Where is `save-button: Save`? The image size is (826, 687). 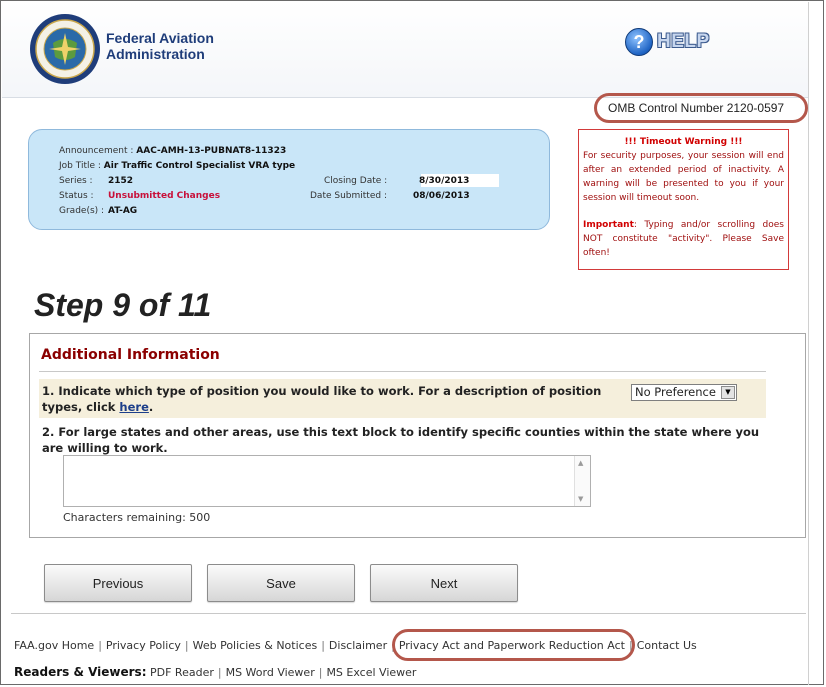 save-button: Save is located at coordinates (281, 583).